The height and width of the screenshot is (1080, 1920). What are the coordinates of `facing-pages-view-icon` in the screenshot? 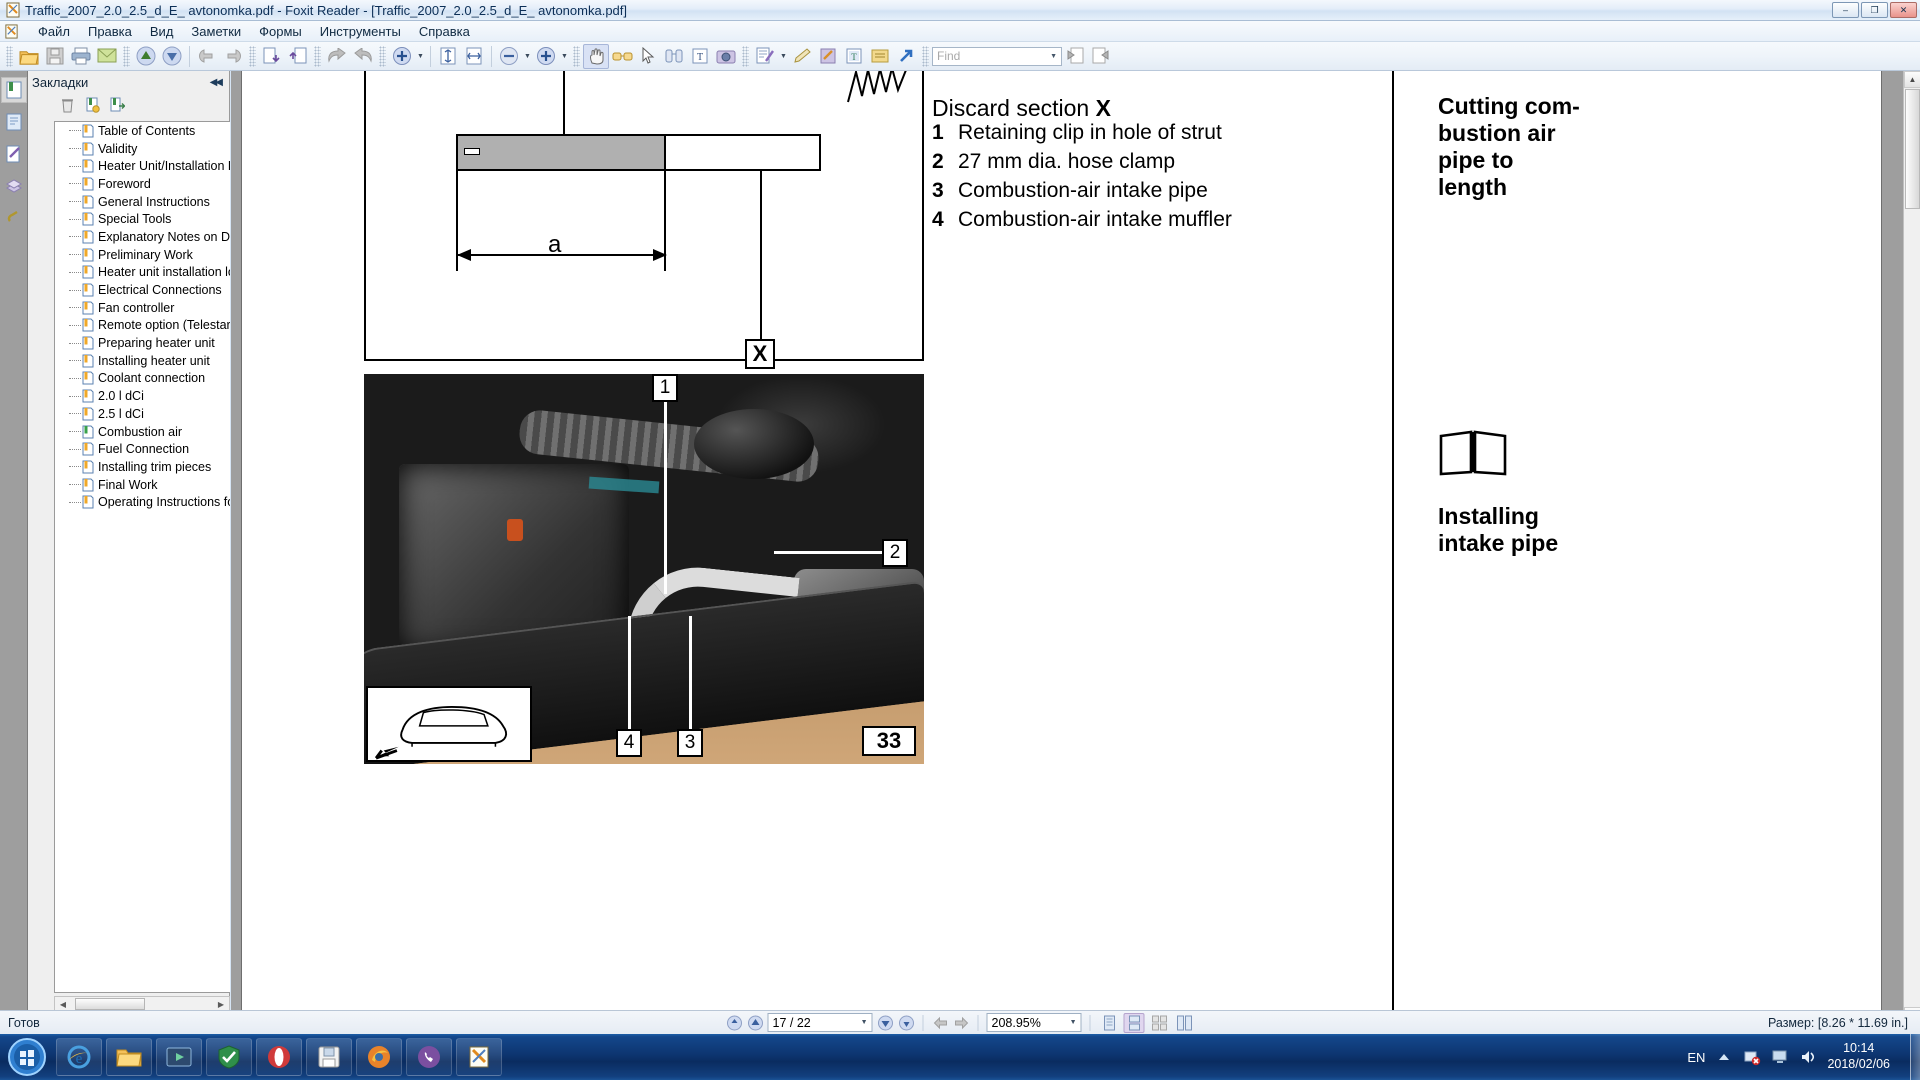 It's located at (1159, 1023).